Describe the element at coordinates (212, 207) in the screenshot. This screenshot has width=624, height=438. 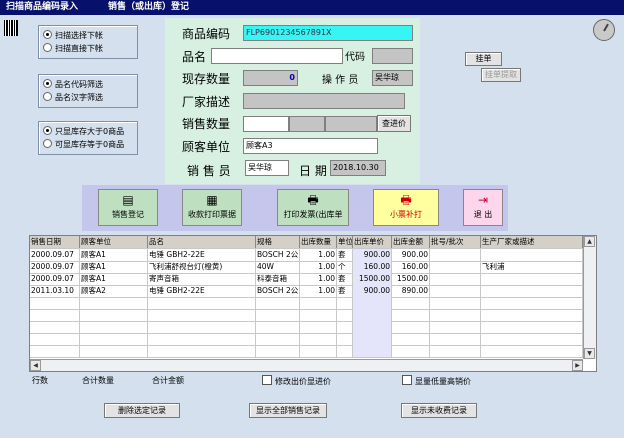
I see `collect-print-button: ▦ 收款打印票据` at that location.